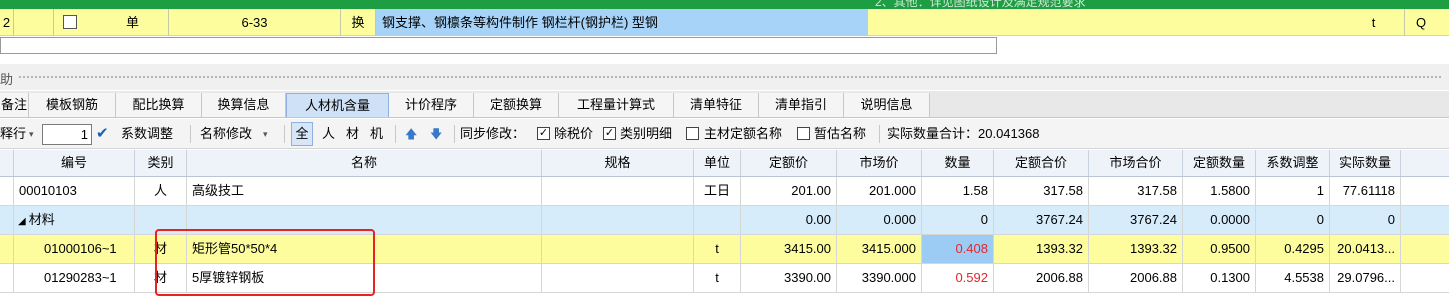  What do you see at coordinates (352, 134) in the screenshot?
I see `filter-material-button: 材` at bounding box center [352, 134].